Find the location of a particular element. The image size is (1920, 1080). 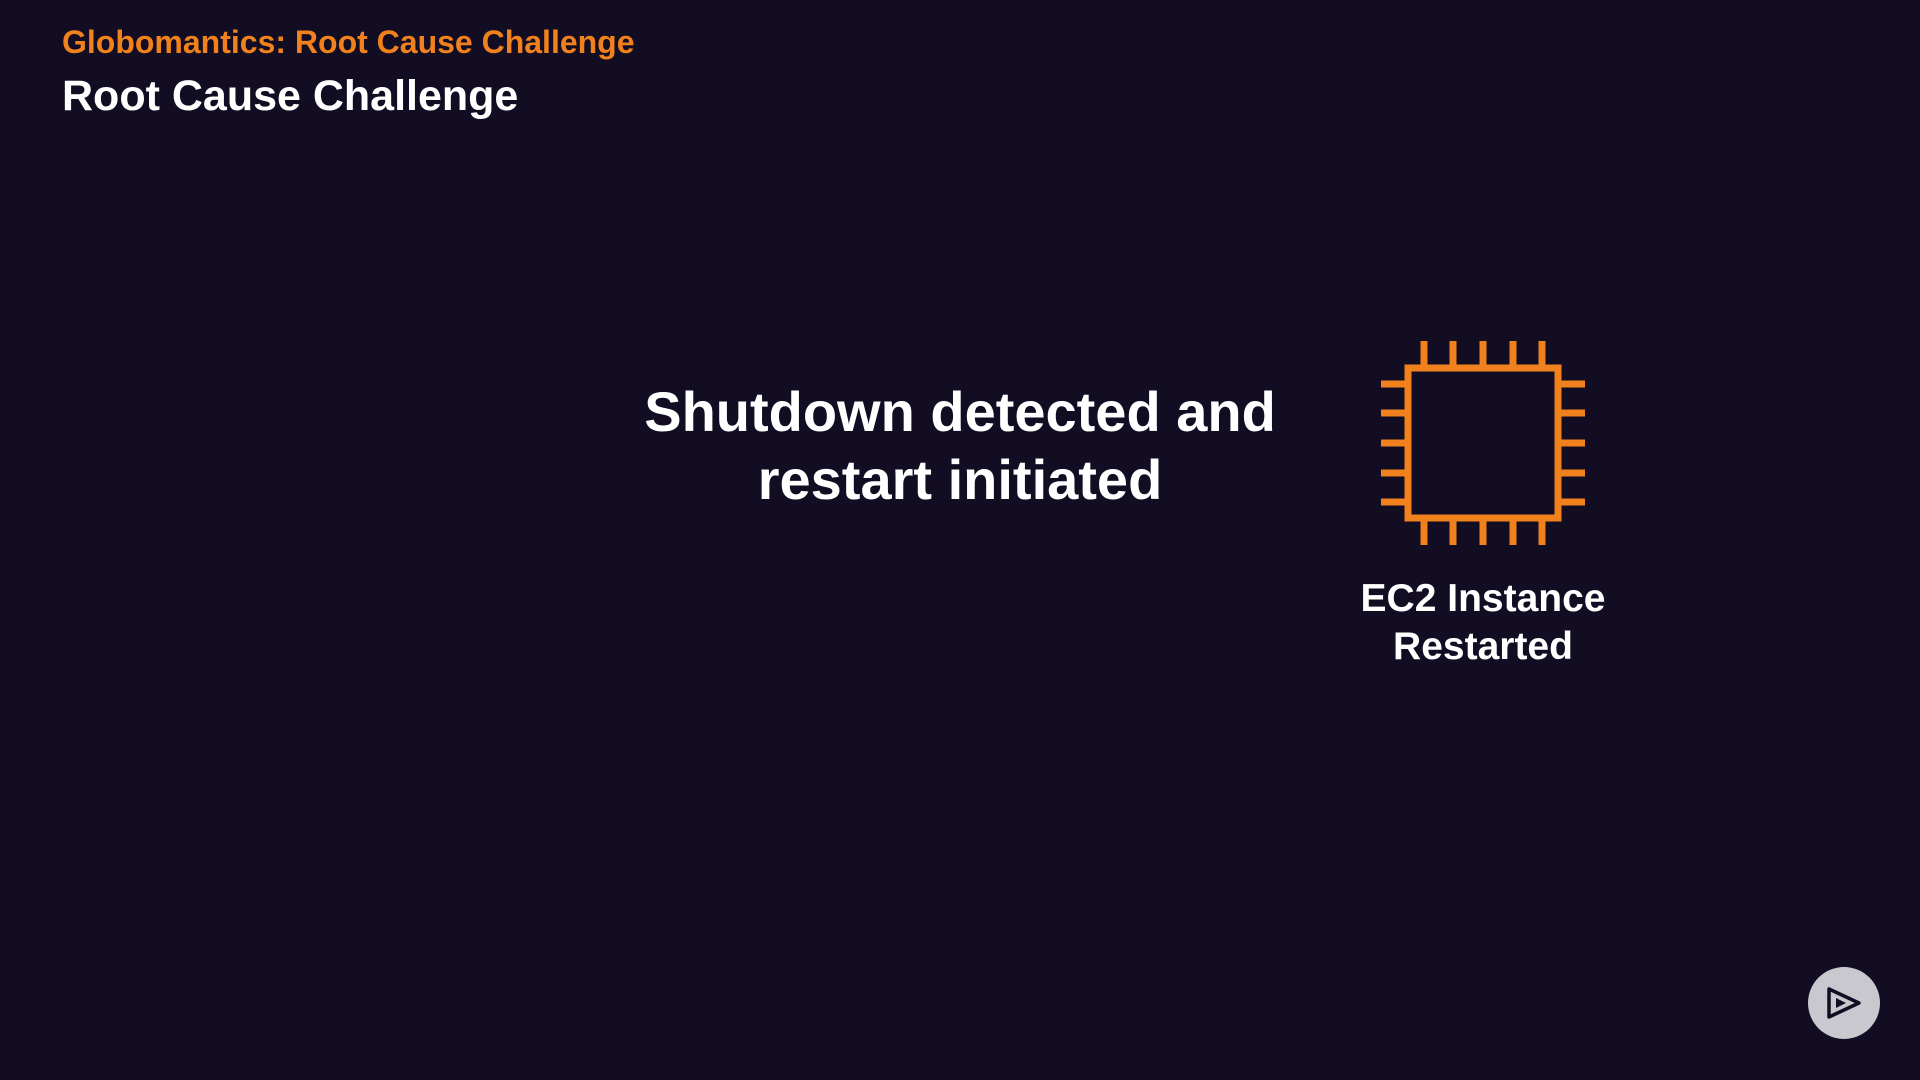

ec2-instance-label: EC2 Instance Restarted is located at coordinates (1483, 623).